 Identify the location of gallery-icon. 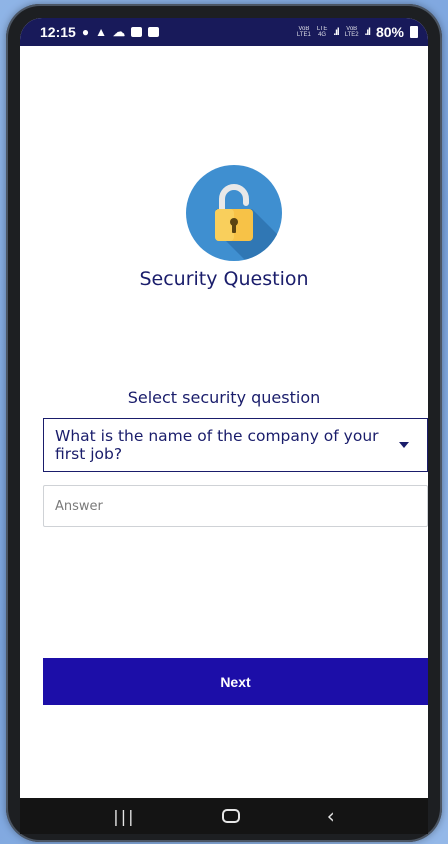
(153, 32).